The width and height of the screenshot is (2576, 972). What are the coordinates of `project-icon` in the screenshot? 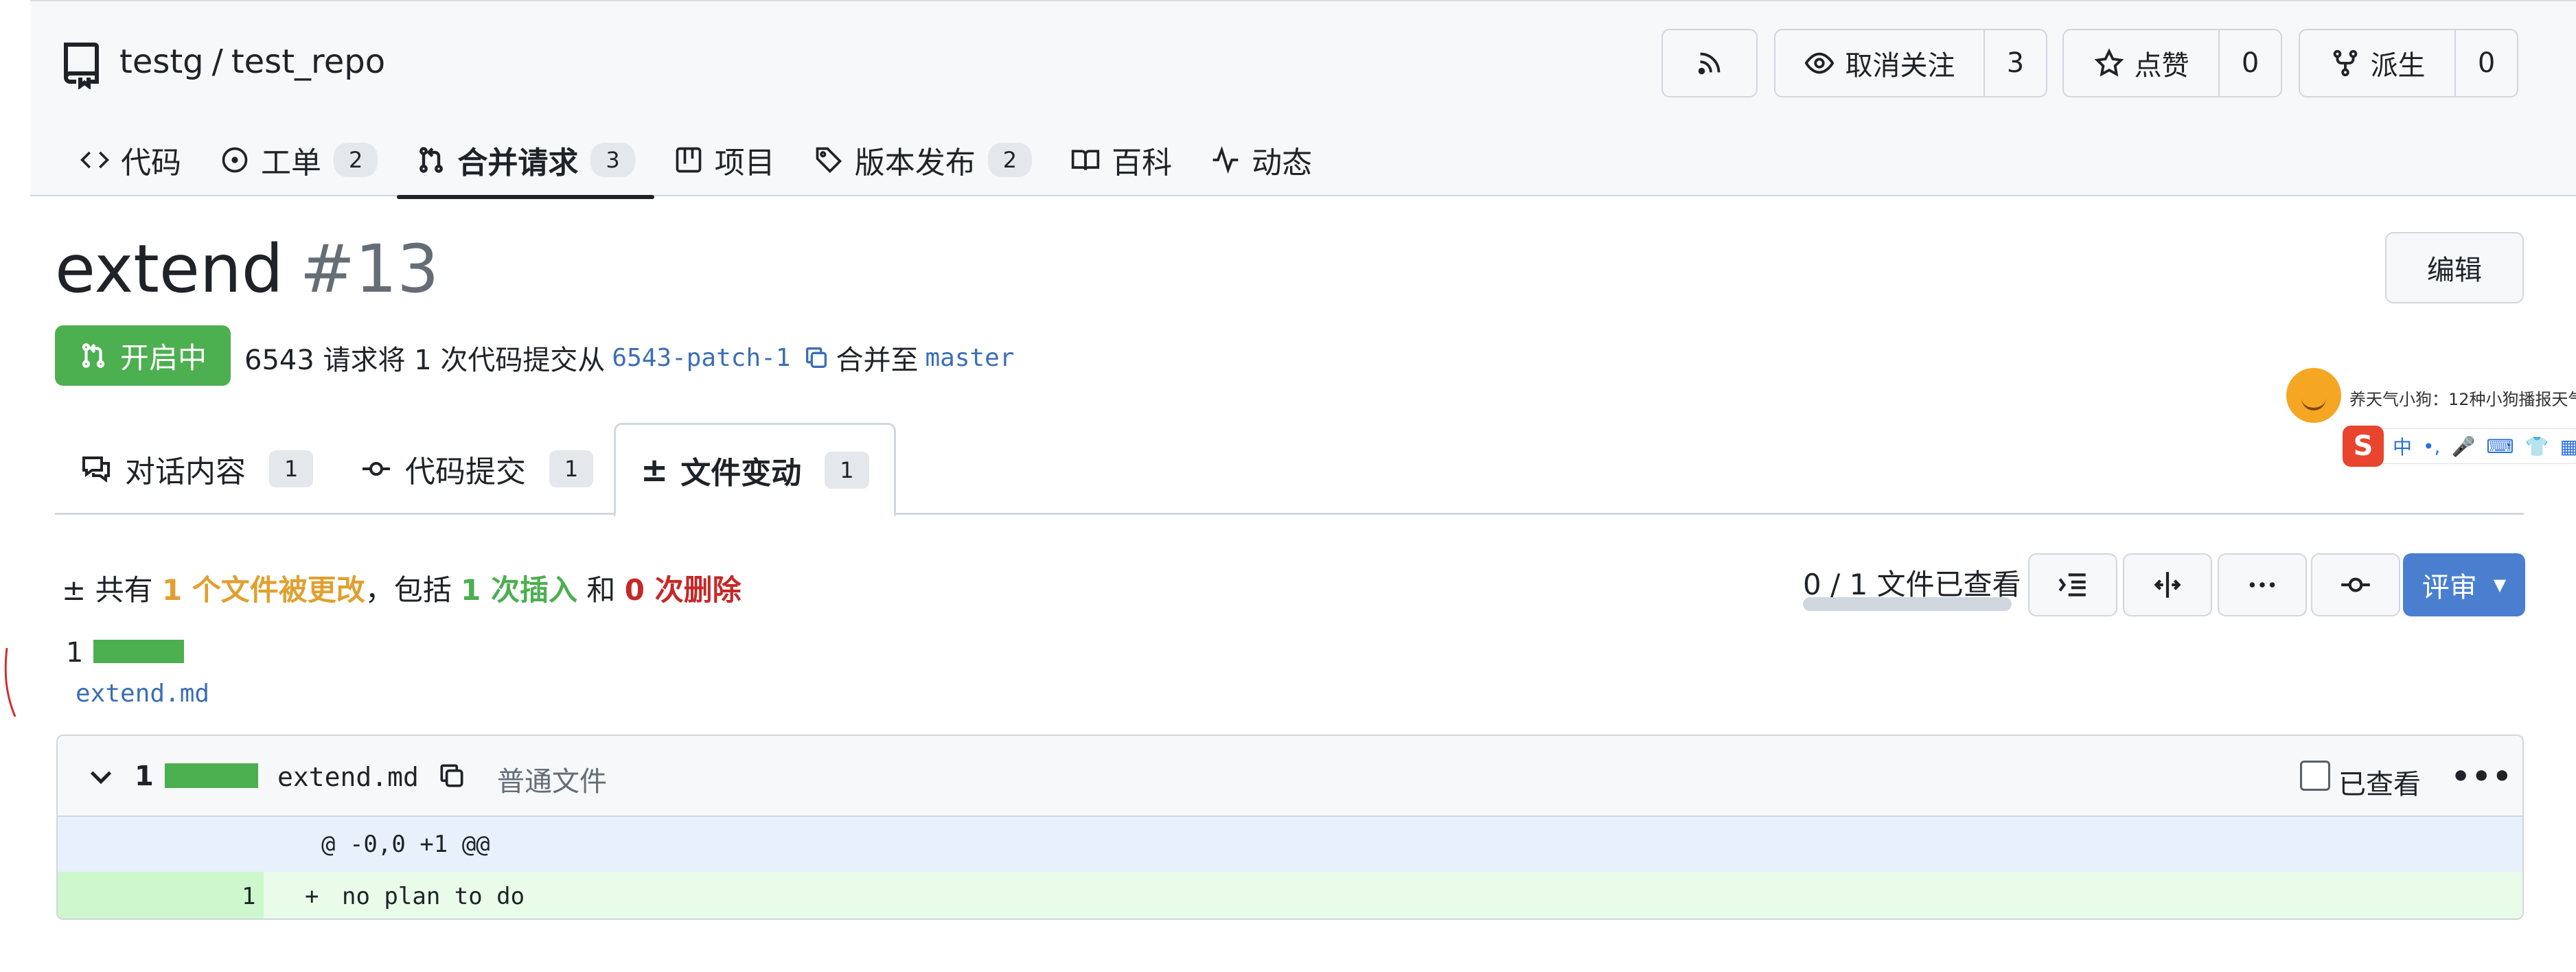 It's located at (689, 160).